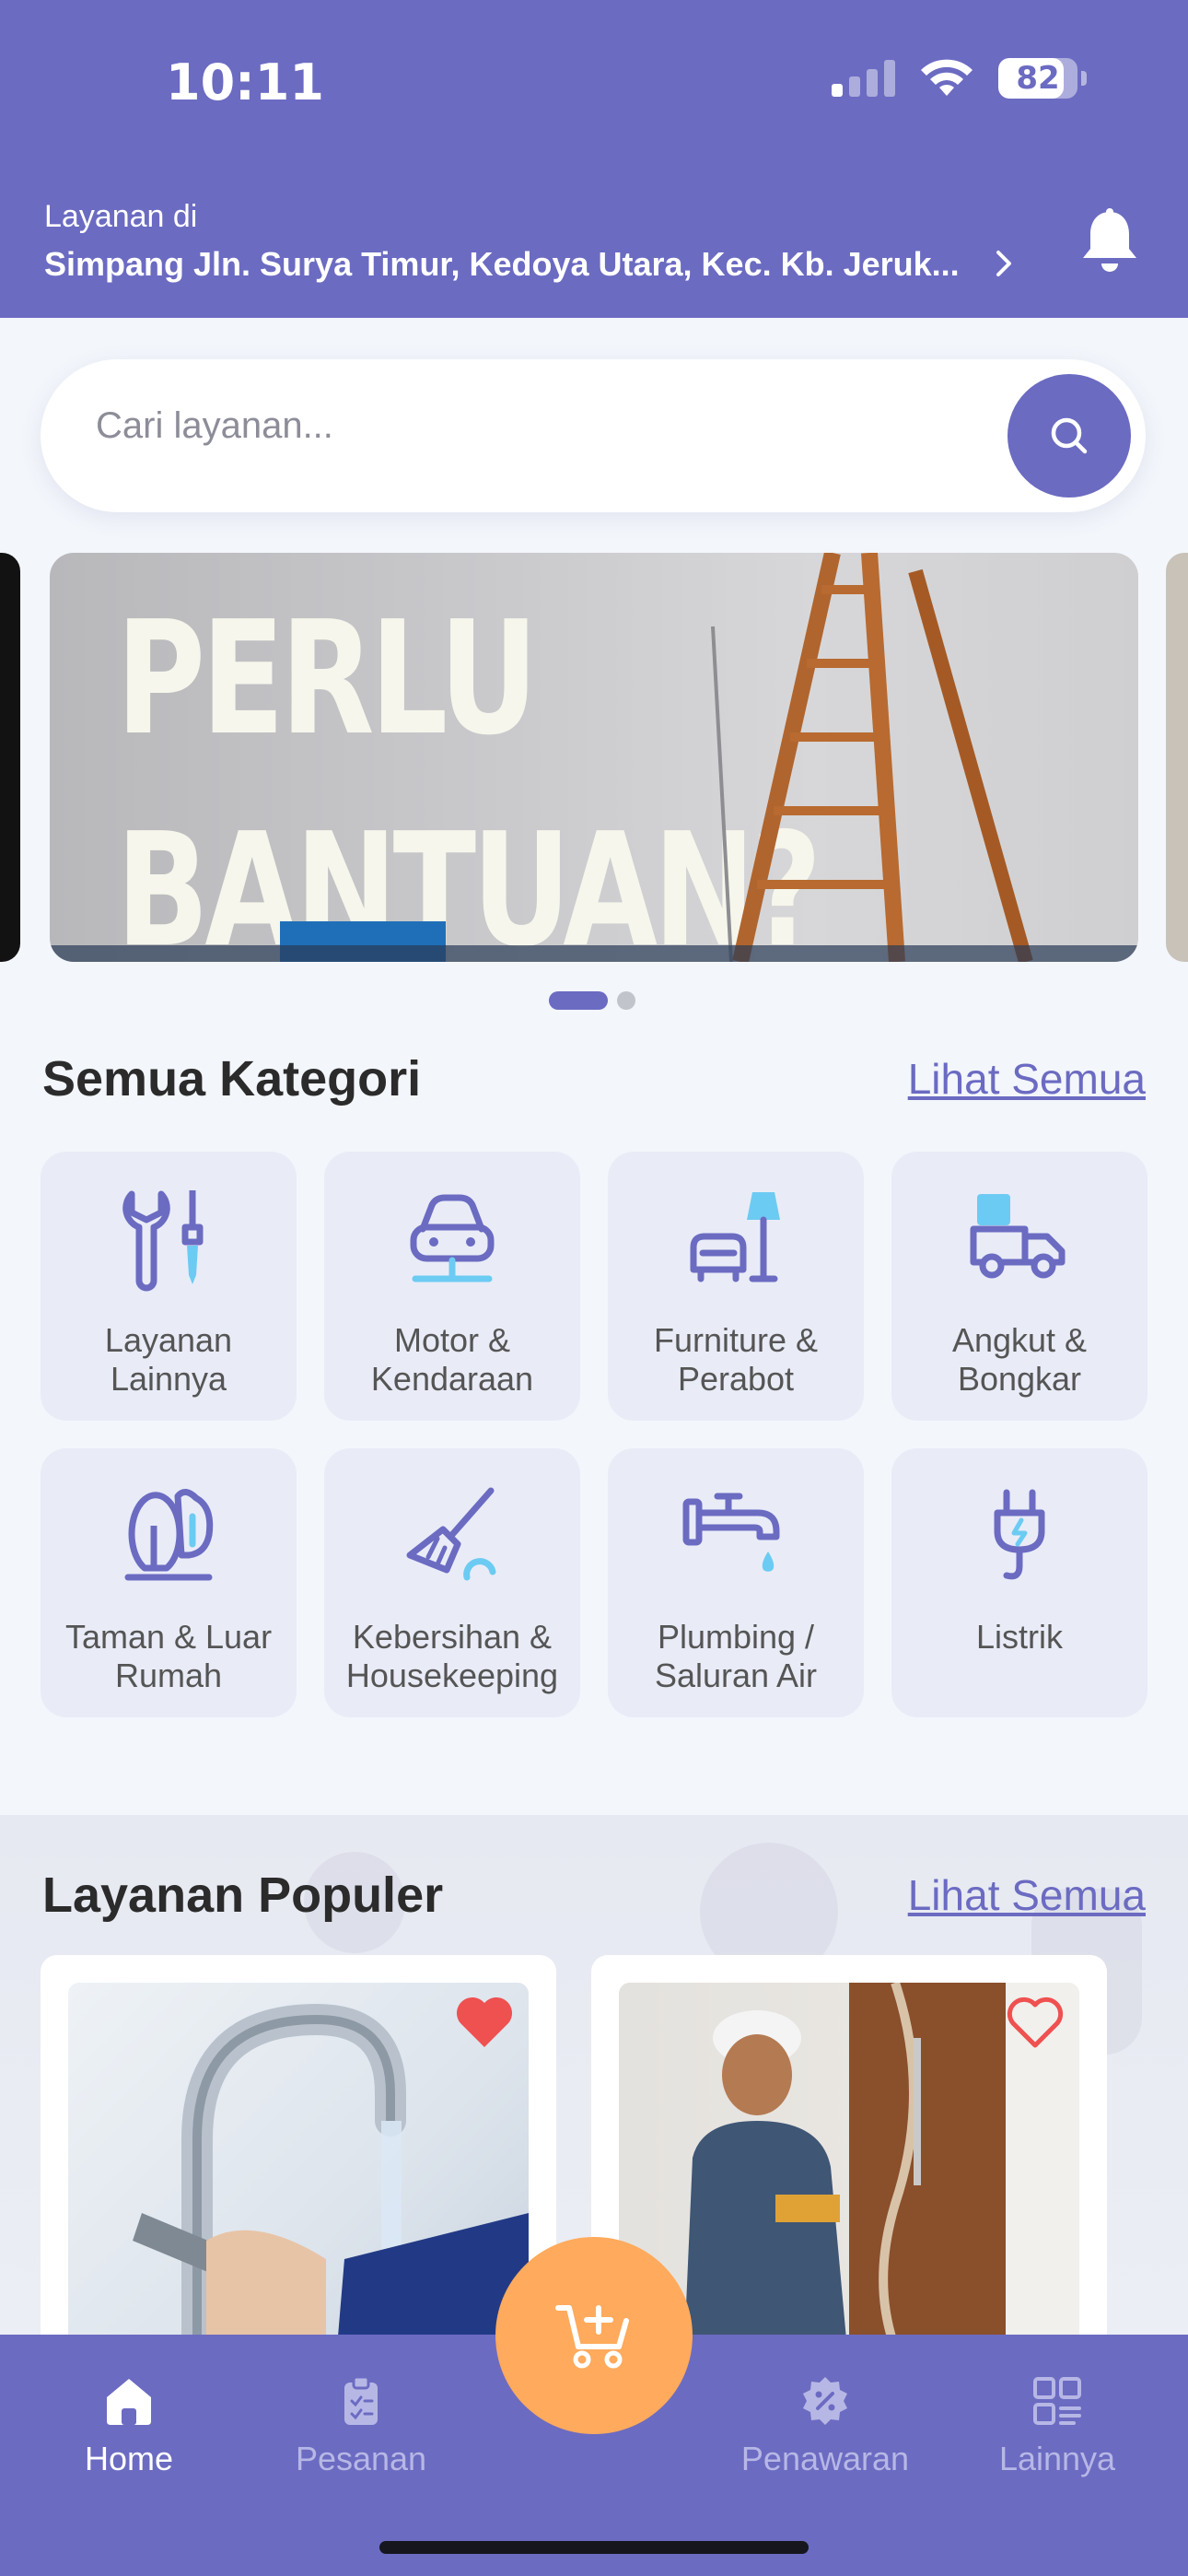 The width and height of the screenshot is (1188, 2576). What do you see at coordinates (849, 2171) in the screenshot?
I see `door-installation-photo` at bounding box center [849, 2171].